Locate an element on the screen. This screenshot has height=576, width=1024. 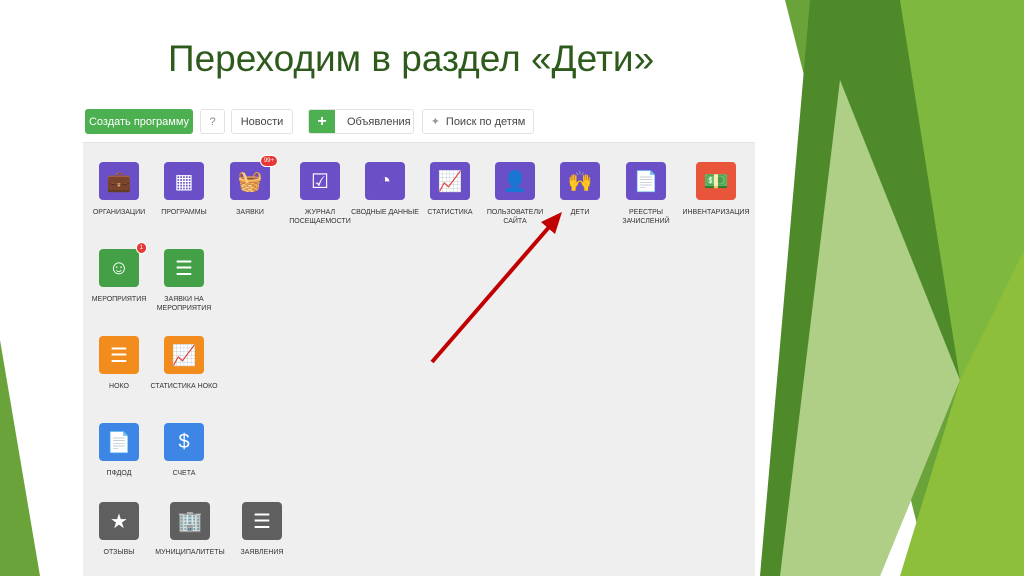
tile-label: Программы is located at coordinates (184, 212).